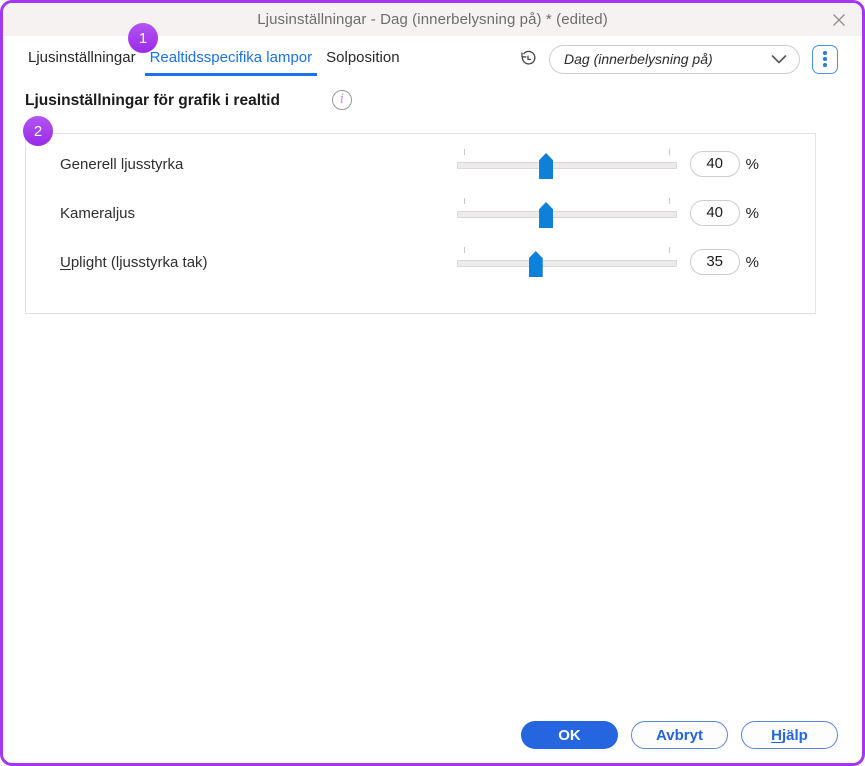  Describe the element at coordinates (789, 735) in the screenshot. I see `help-button: Hjälp` at that location.